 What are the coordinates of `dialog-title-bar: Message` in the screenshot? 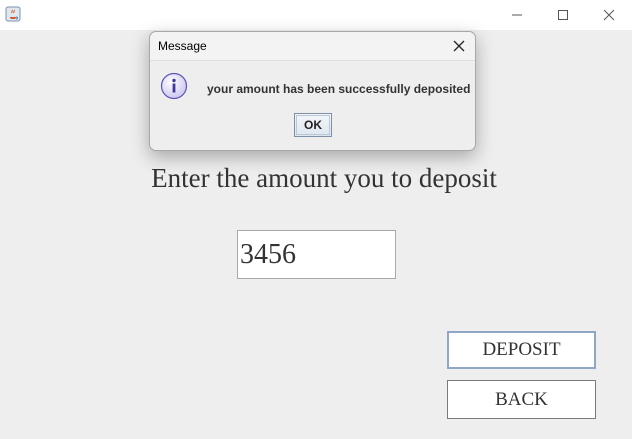 It's located at (312, 46).